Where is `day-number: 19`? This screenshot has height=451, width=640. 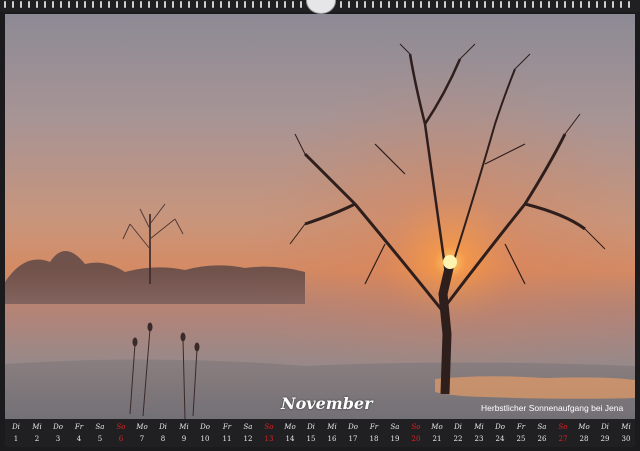
day-number: 19 is located at coordinates (395, 439).